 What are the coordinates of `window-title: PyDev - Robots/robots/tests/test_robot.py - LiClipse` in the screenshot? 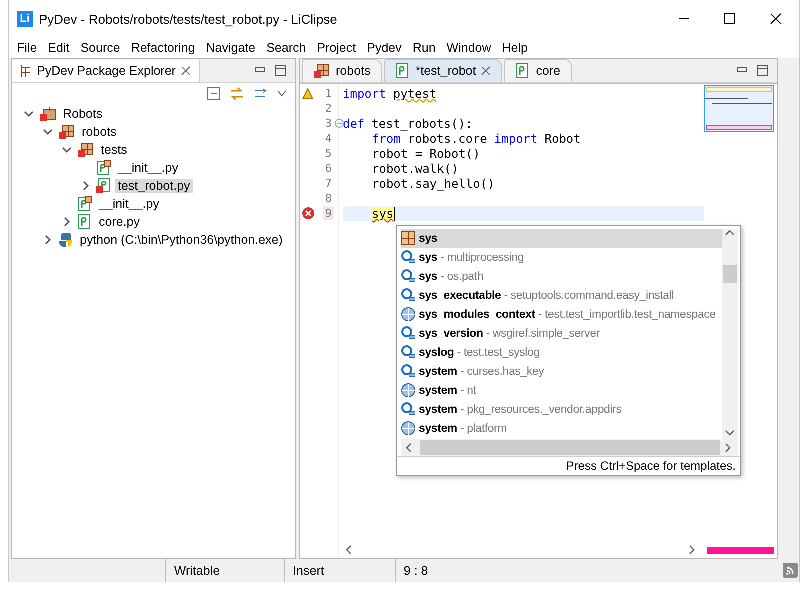 It's located at (188, 19).